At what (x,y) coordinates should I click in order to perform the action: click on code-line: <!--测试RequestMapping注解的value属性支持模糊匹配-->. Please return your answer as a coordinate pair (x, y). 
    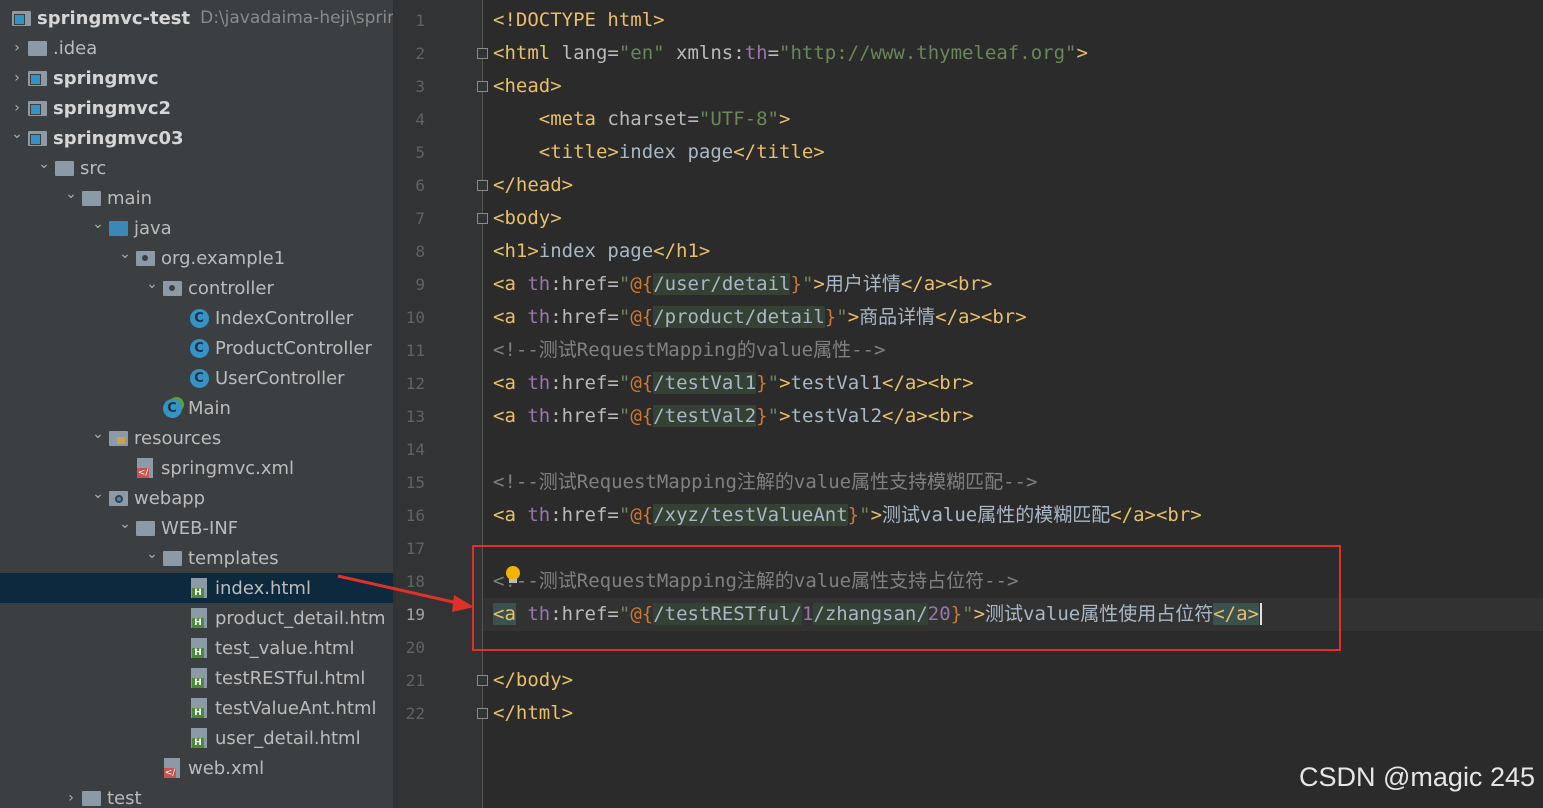
    Looking at the image, I should click on (765, 482).